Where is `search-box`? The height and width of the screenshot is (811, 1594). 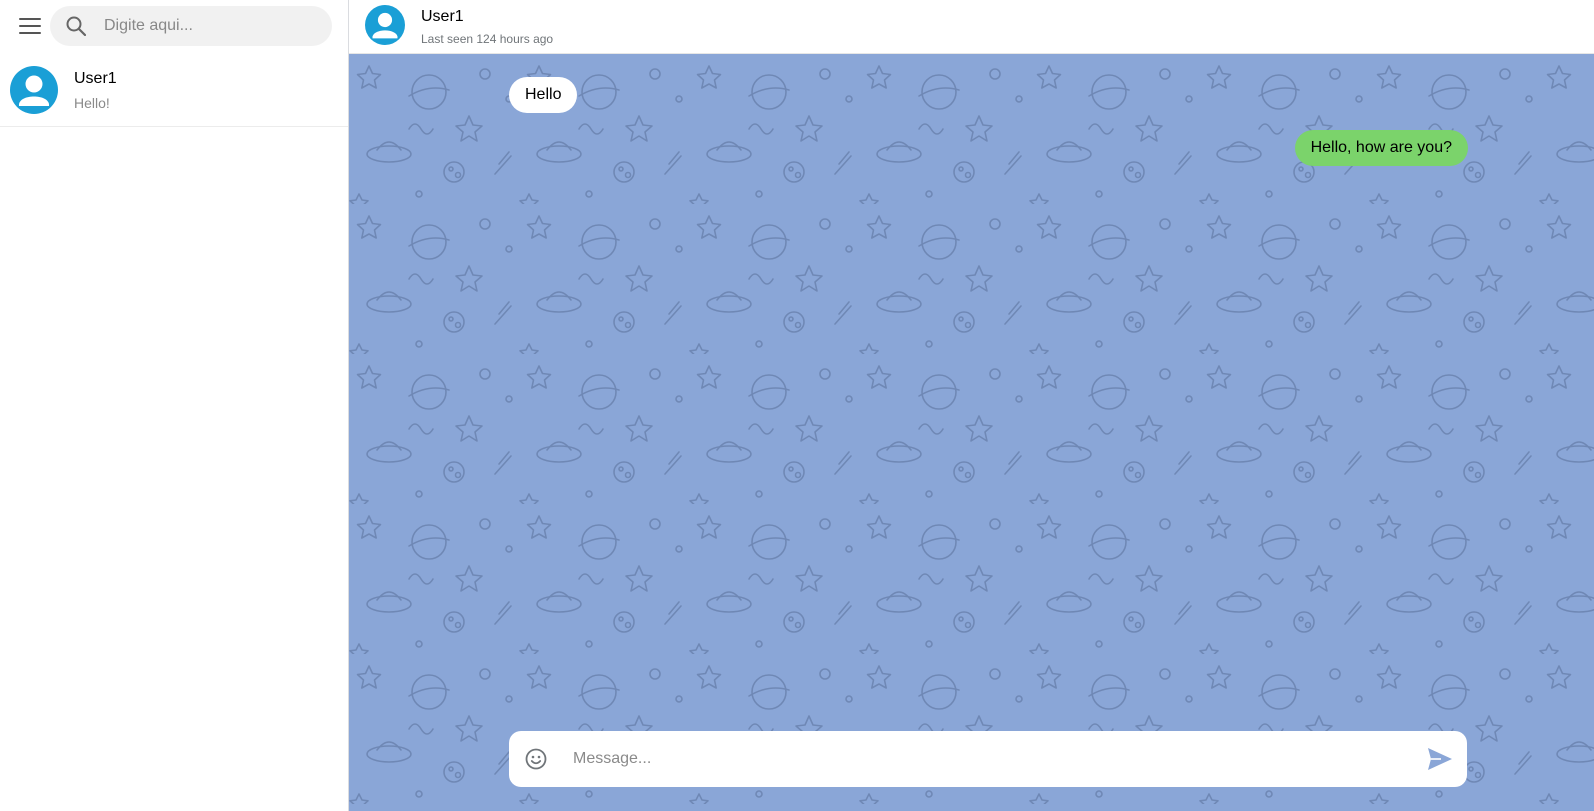 search-box is located at coordinates (191, 26).